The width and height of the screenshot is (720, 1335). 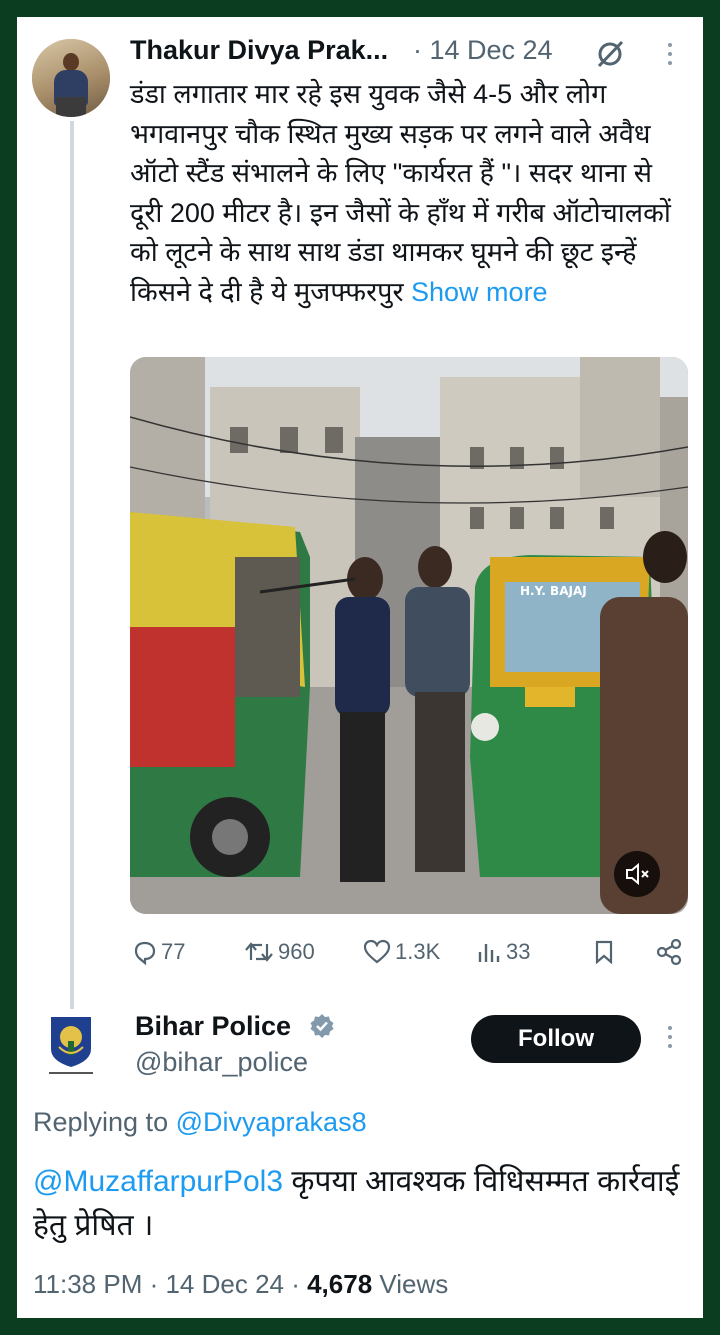 I want to click on replying-to: Replying to @Divyaprakas8, so click(x=200, y=1122).